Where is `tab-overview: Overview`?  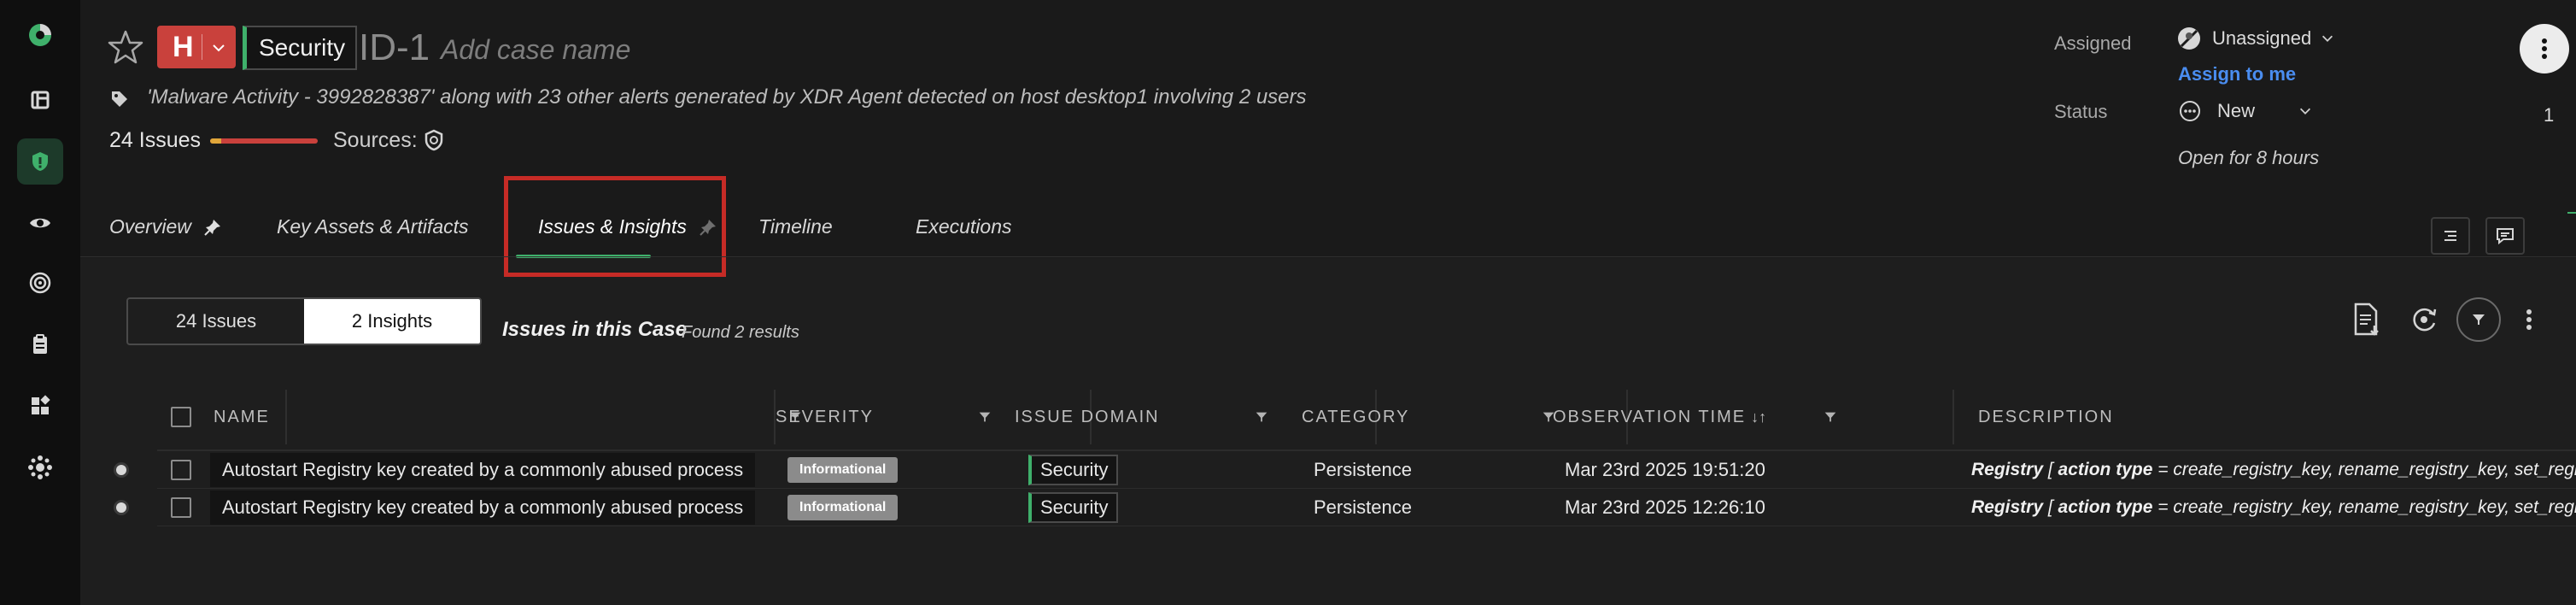 tab-overview: Overview is located at coordinates (165, 226).